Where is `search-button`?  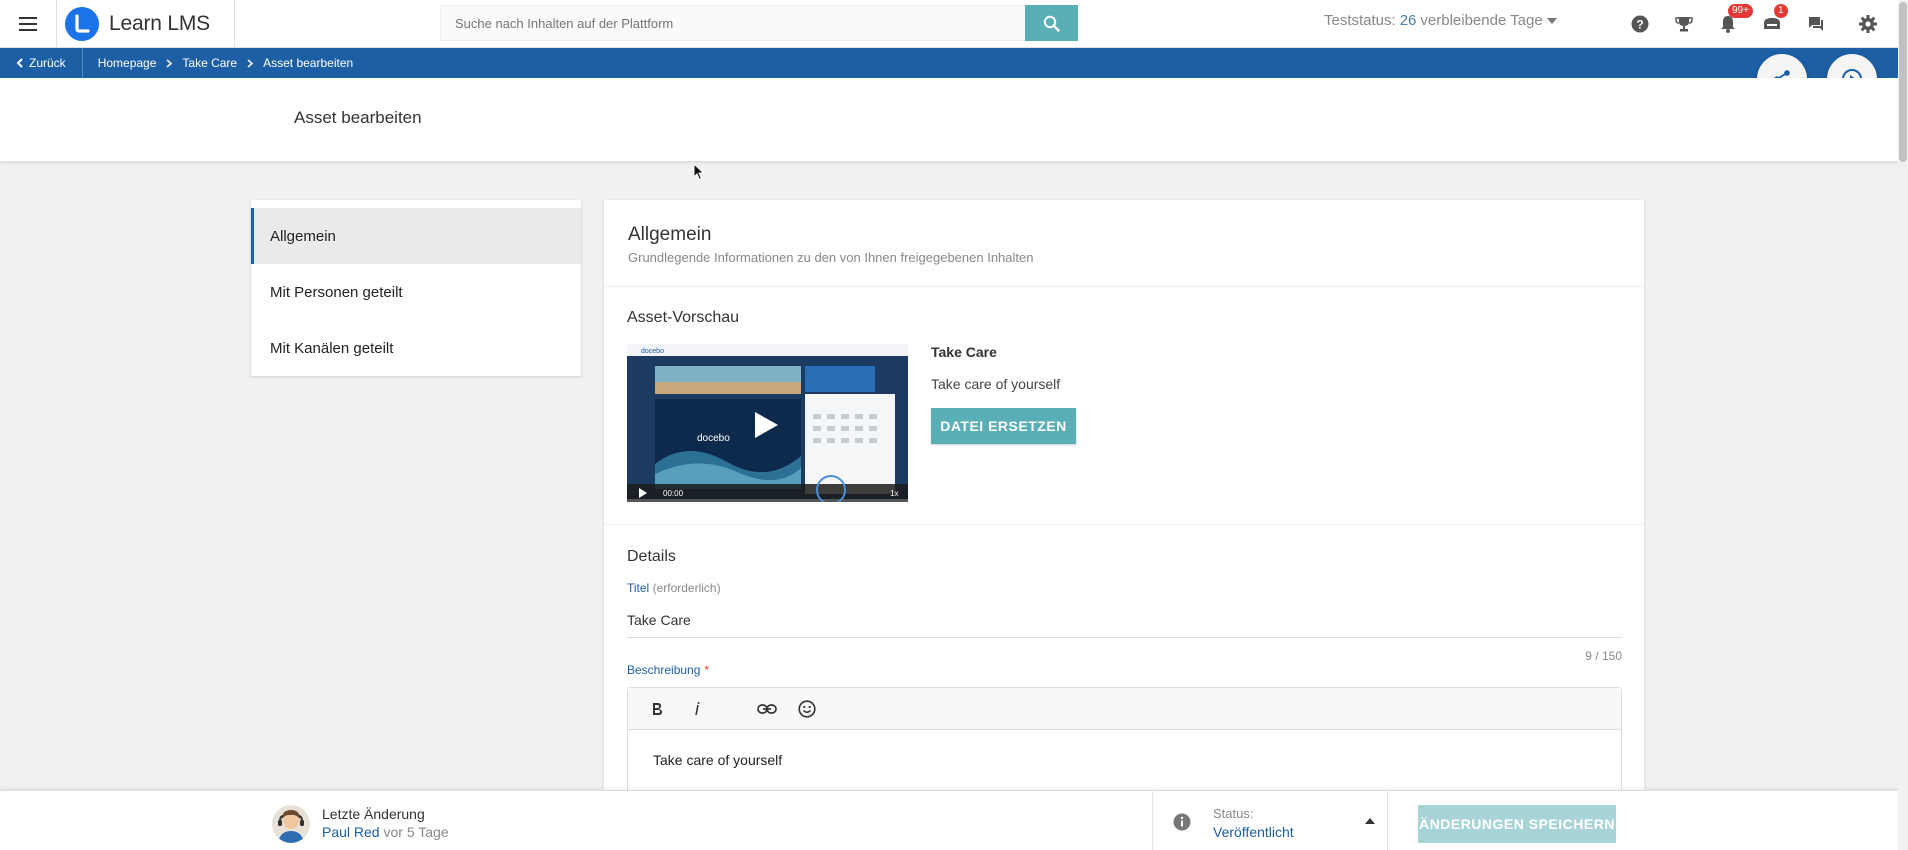 search-button is located at coordinates (1051, 23).